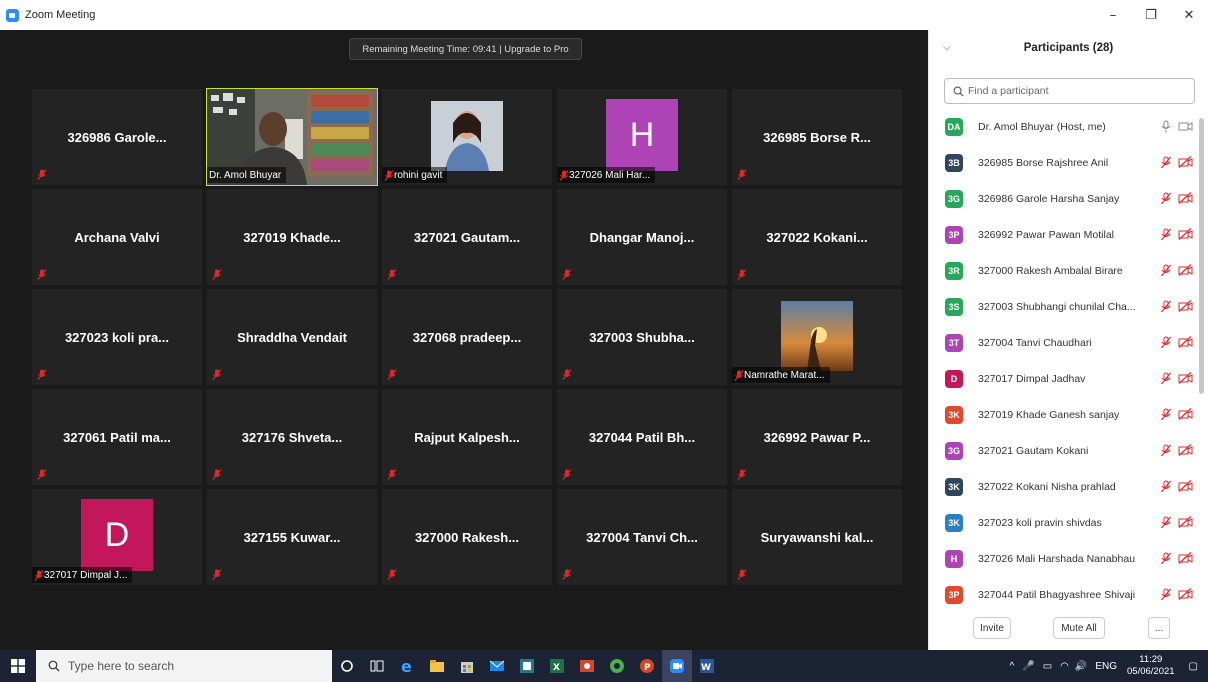 This screenshot has height=682, width=1208. Describe the element at coordinates (292, 137) in the screenshot. I see `video-tile: Dr. Amol Bhuyar` at that location.